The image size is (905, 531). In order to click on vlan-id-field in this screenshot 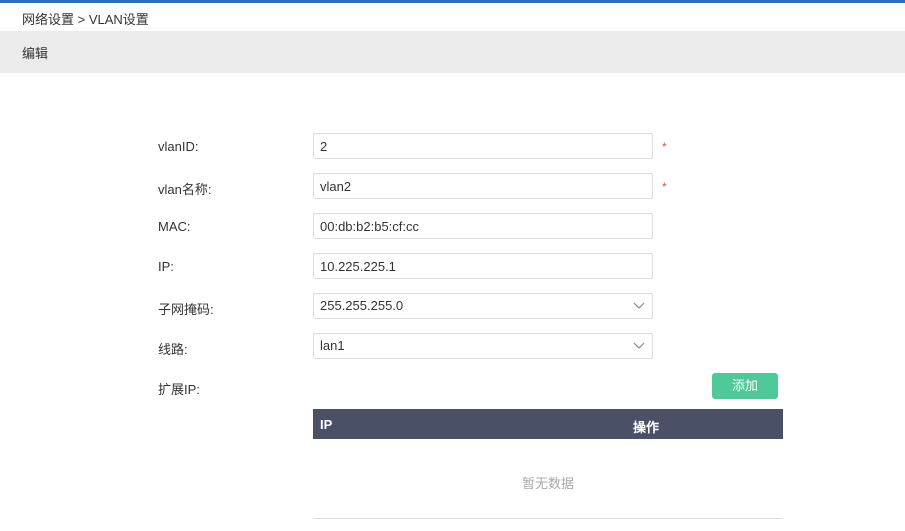, I will do `click(483, 146)`.